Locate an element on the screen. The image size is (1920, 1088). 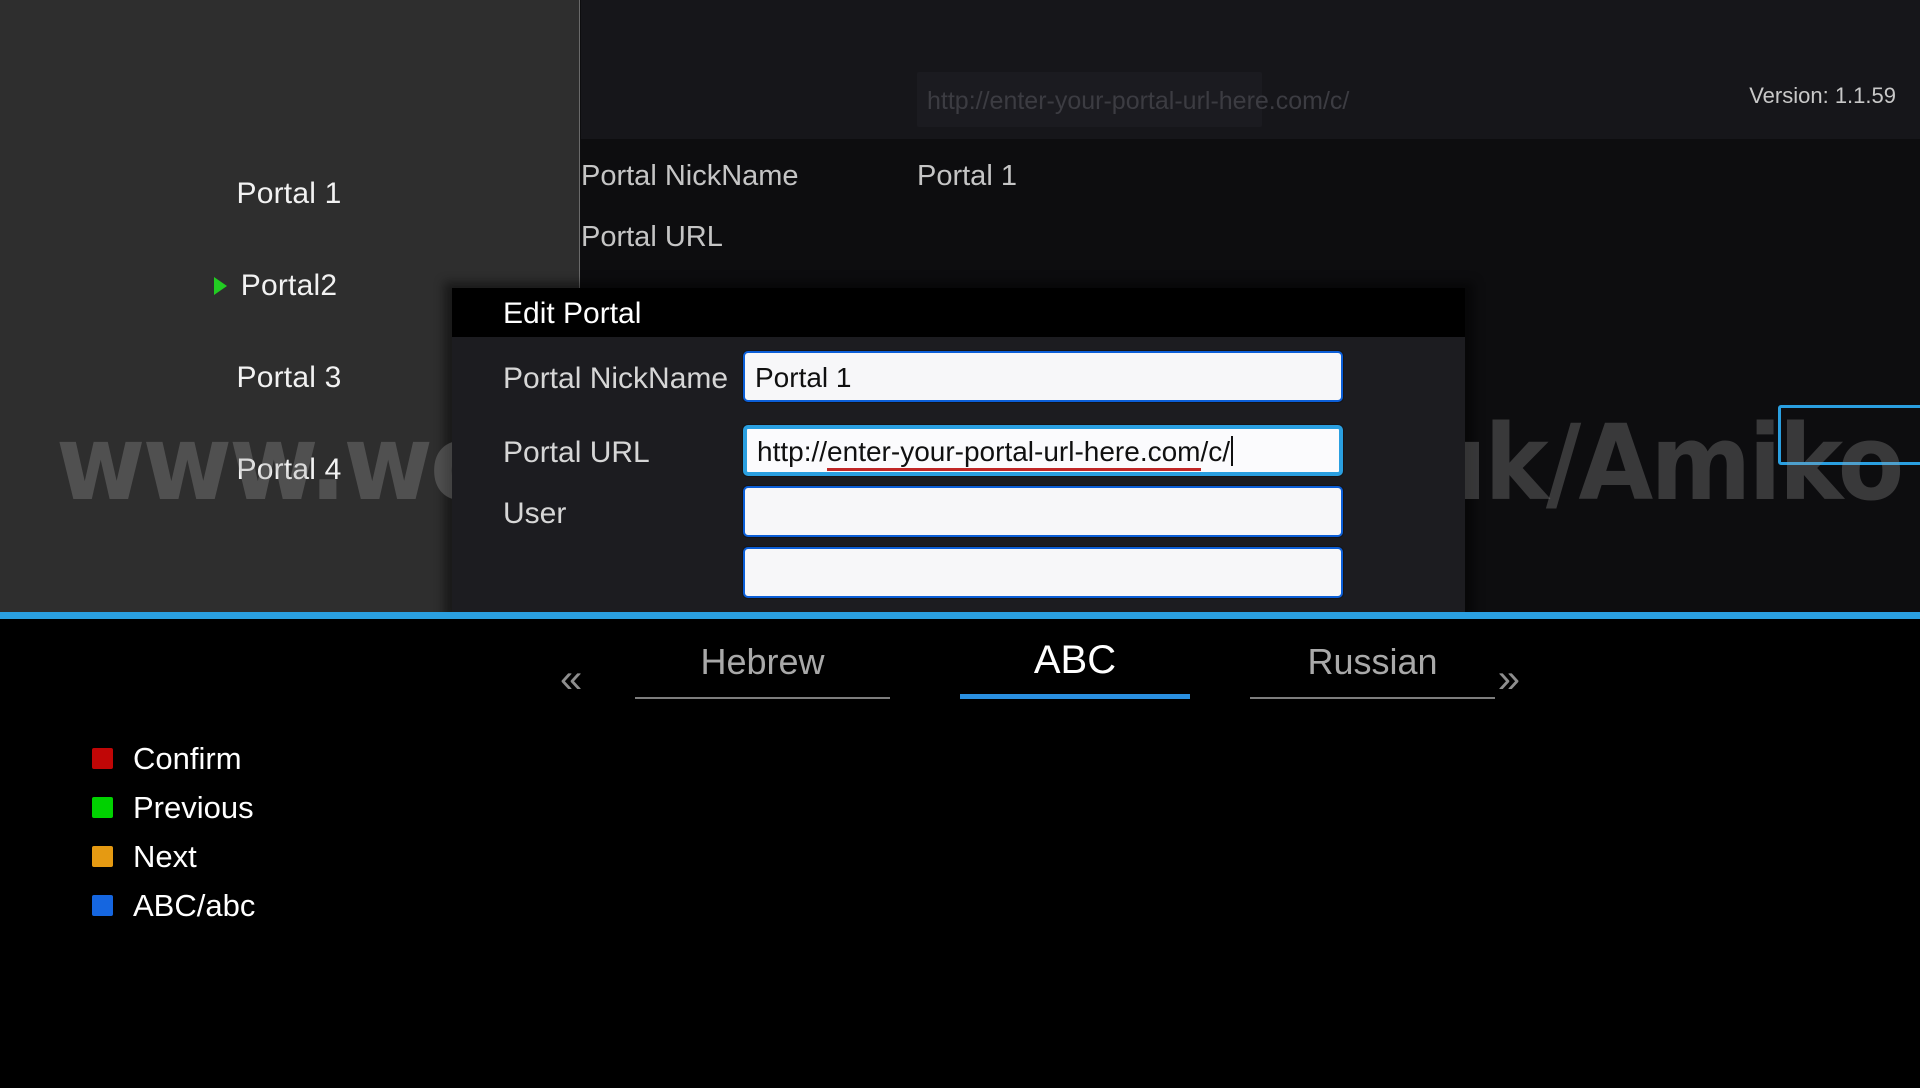
color-key-legend: Confirm Previous Next ABC/abc is located at coordinates (252, 832).